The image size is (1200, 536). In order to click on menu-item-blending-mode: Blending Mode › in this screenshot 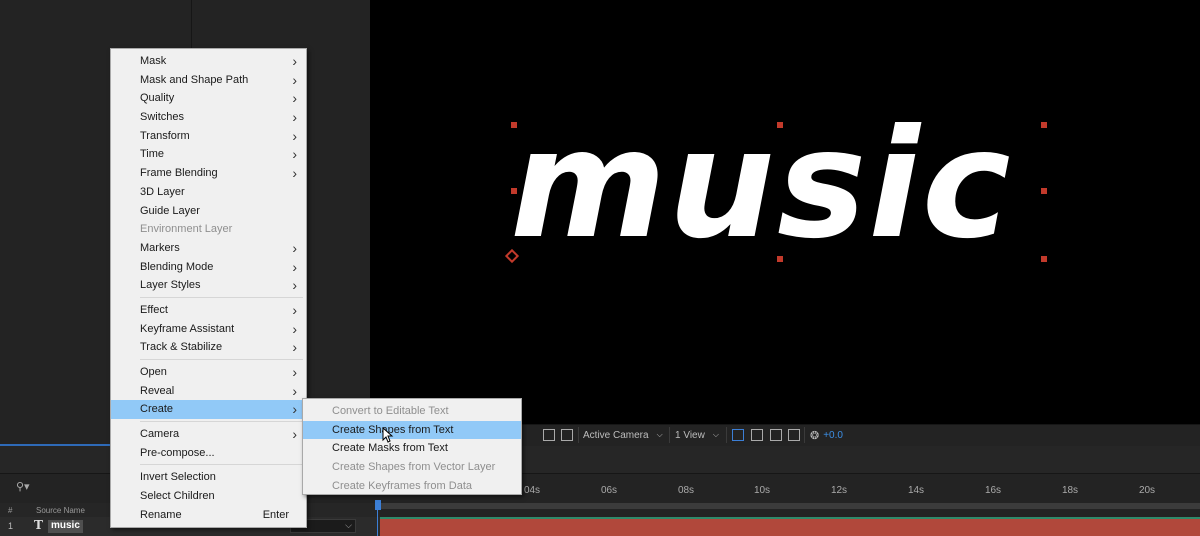, I will do `click(208, 267)`.